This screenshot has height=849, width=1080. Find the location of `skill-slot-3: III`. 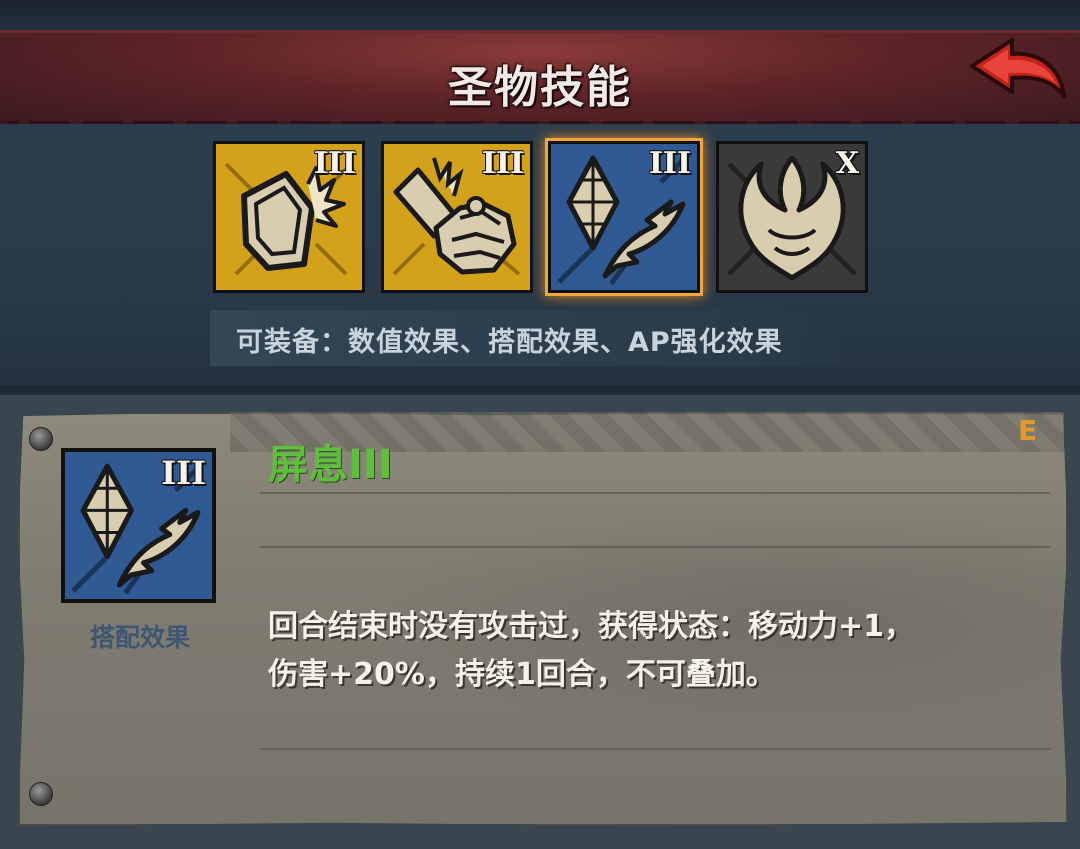

skill-slot-3: III is located at coordinates (624, 217).